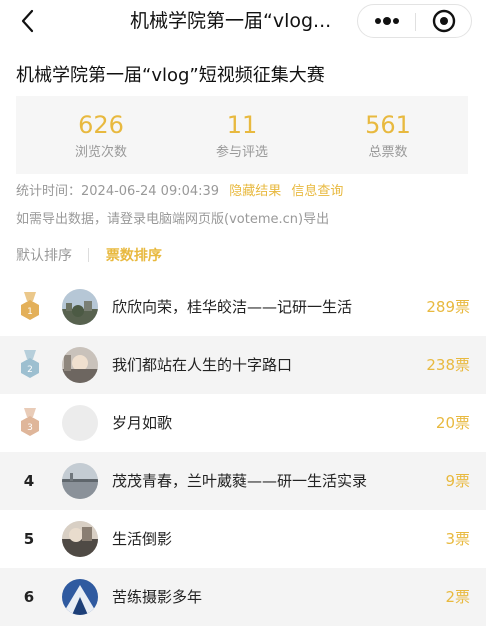 The image size is (486, 634). What do you see at coordinates (243, 597) in the screenshot?
I see `list-item: 6 苦练摄影多年 2票` at bounding box center [243, 597].